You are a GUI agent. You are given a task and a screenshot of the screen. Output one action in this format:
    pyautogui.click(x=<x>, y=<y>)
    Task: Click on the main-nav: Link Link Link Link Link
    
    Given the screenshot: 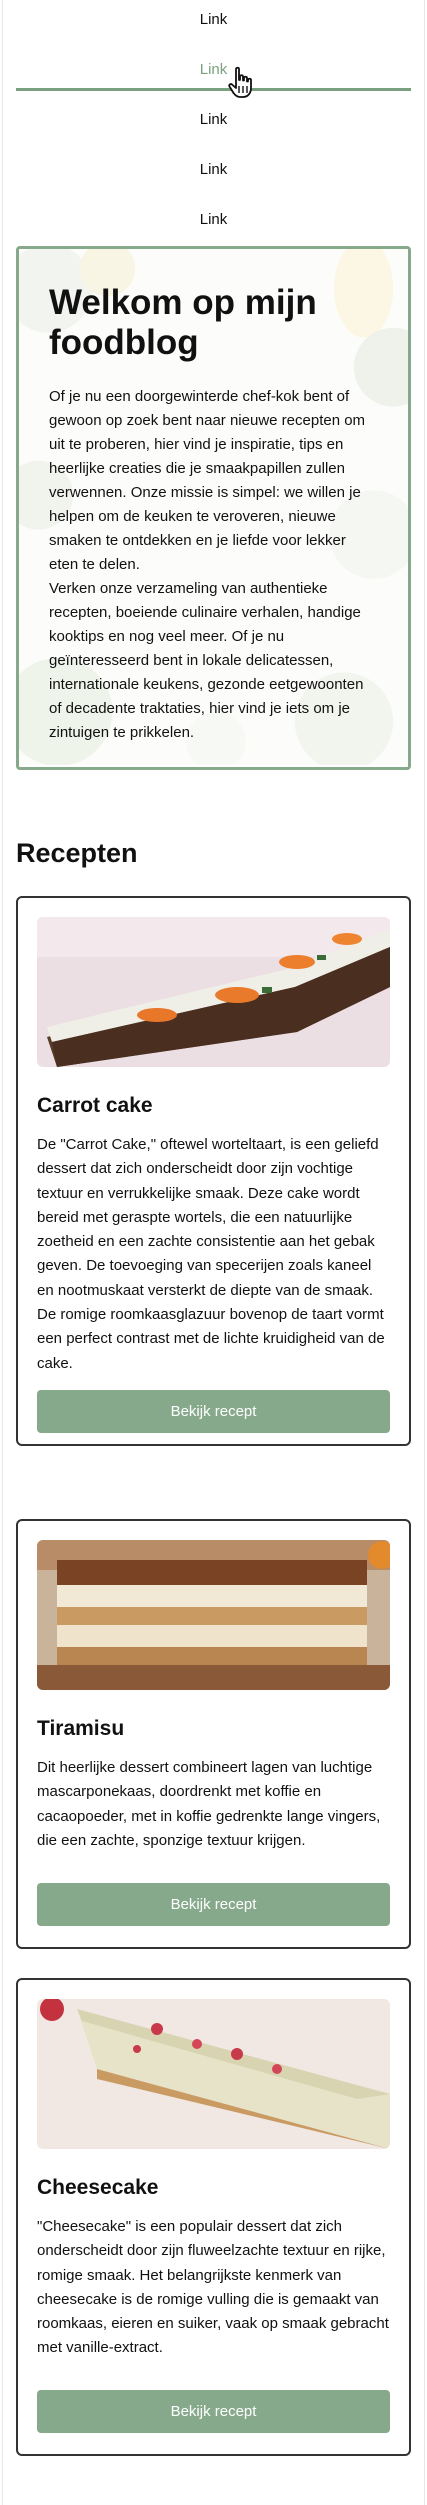 What is the action you would take?
    pyautogui.click(x=213, y=127)
    